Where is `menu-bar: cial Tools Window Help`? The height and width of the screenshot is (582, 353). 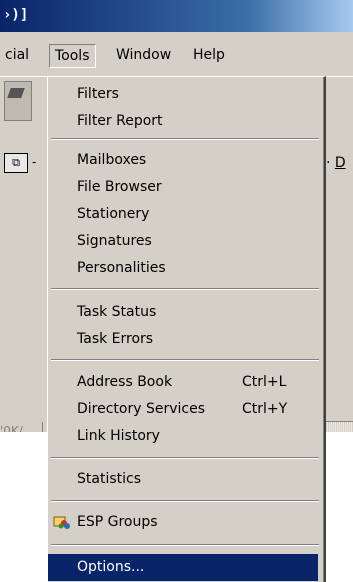 menu-bar: cial Tools Window Help is located at coordinates (176, 54).